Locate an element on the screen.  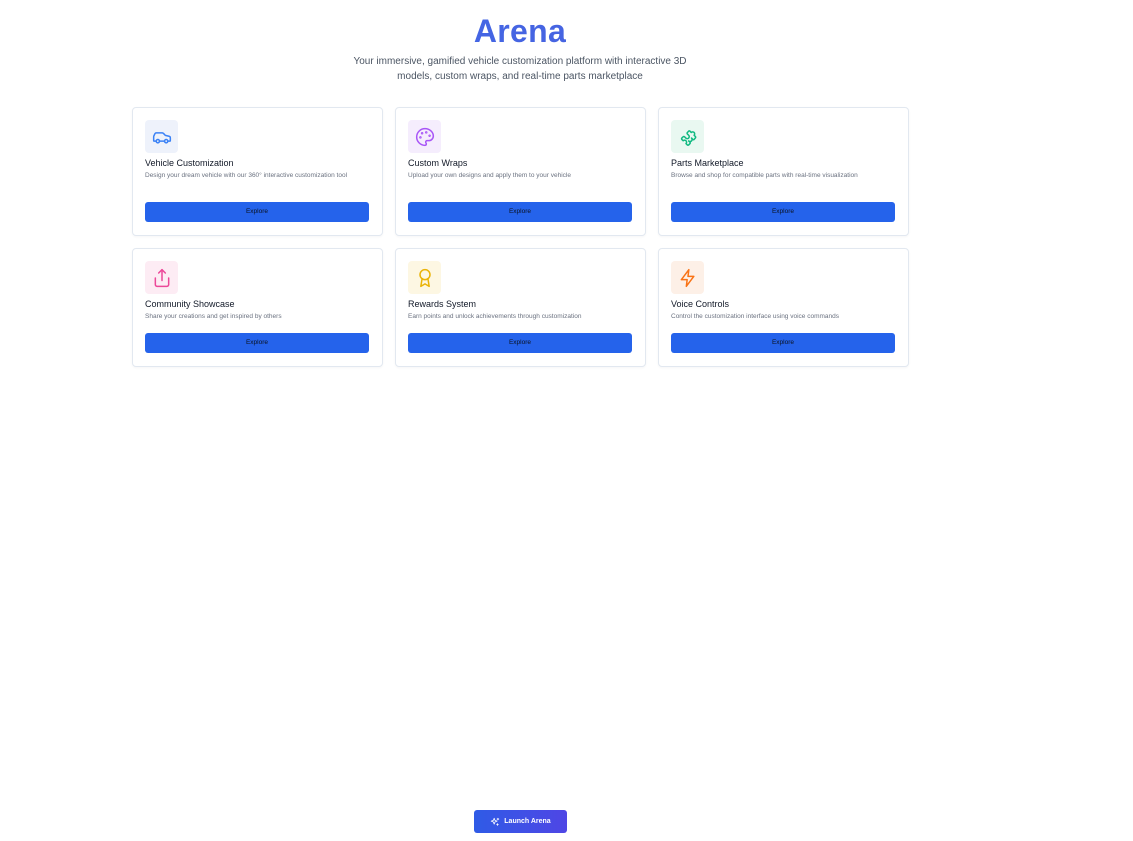
share-icon is located at coordinates (161, 277).